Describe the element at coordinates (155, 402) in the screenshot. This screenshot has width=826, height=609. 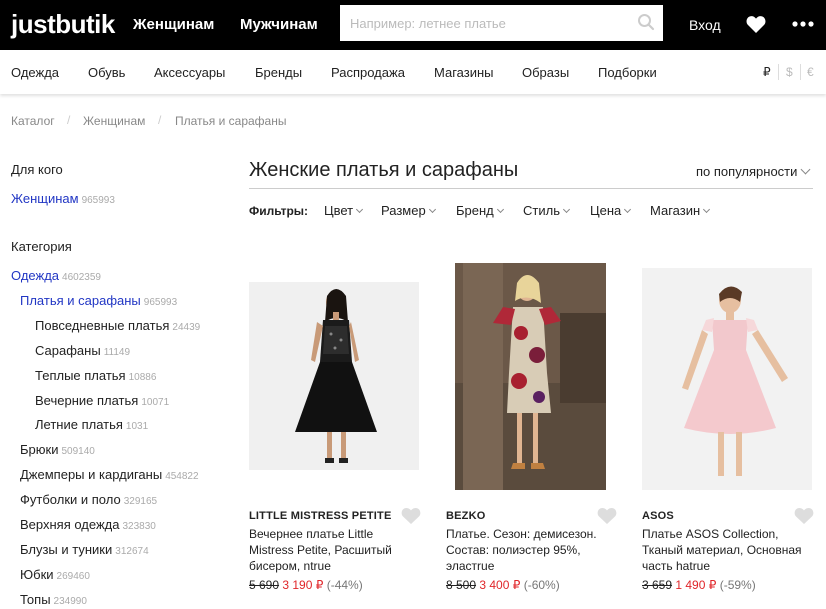
I see `item-count: 10071` at that location.